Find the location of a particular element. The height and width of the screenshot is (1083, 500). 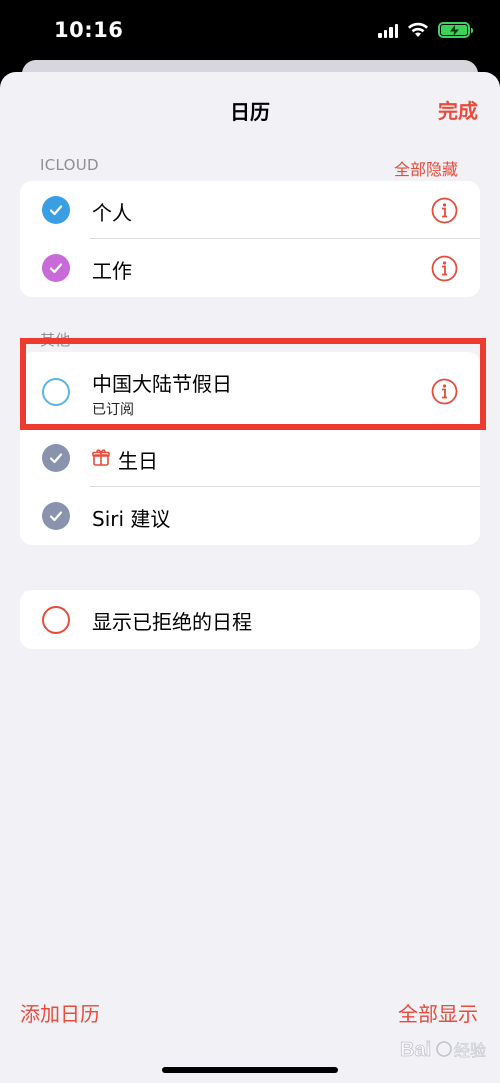

hide-all-button: 全部隐藏 is located at coordinates (426, 168).